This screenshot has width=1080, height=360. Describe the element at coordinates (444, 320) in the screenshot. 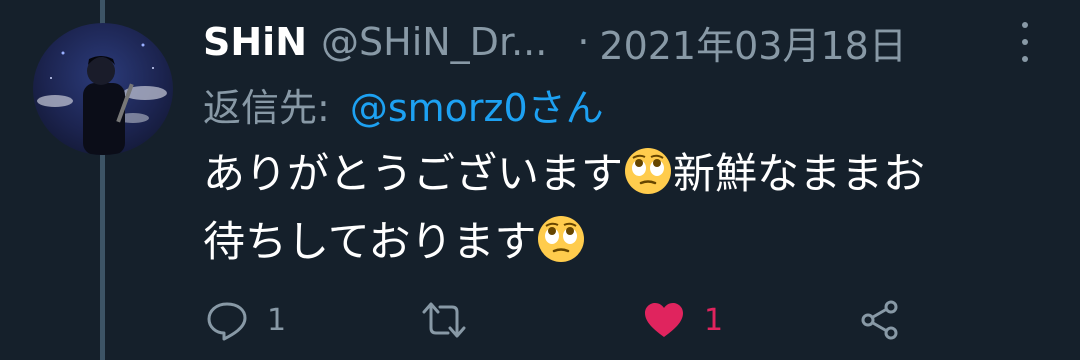

I see `retweet-icon` at that location.